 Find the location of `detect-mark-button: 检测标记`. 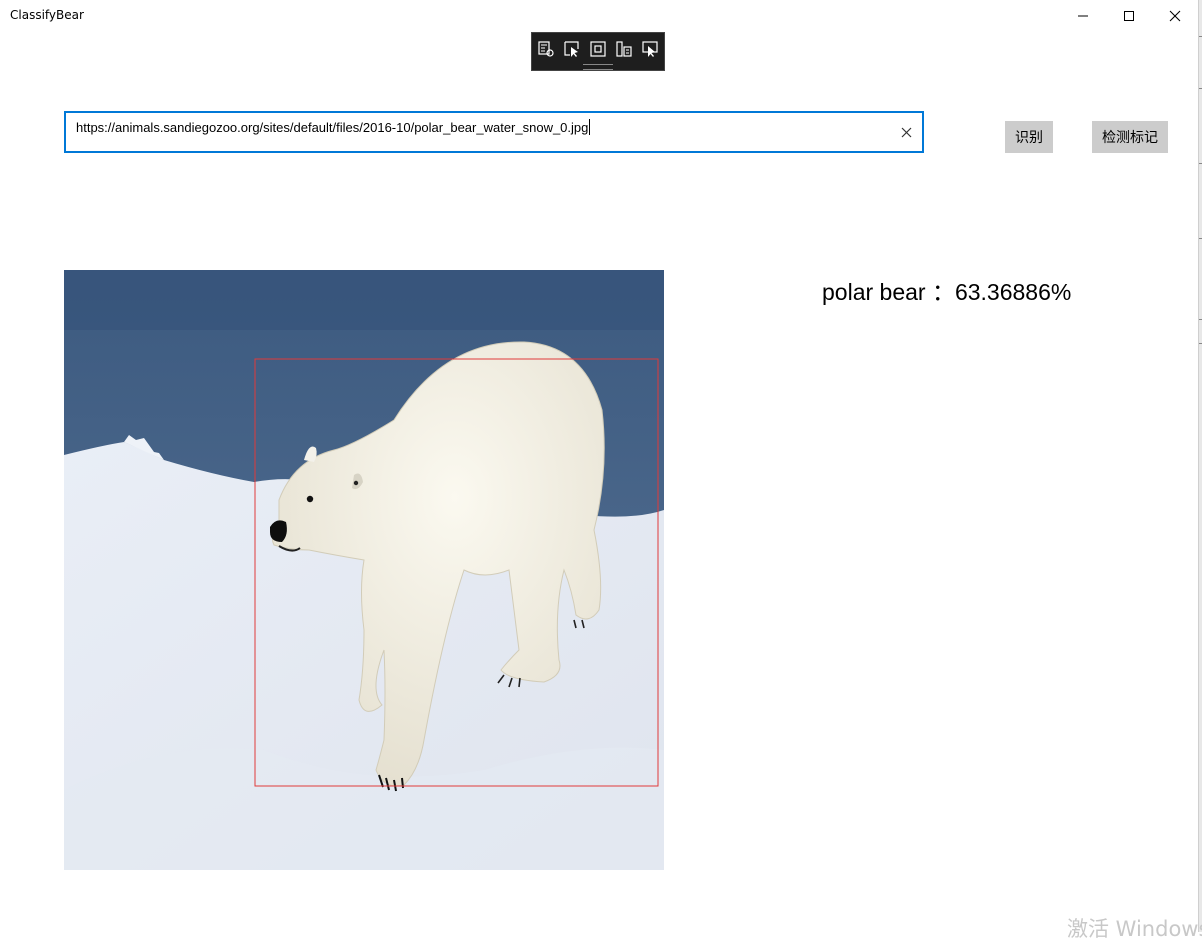

detect-mark-button: 检测标记 is located at coordinates (1130, 137).